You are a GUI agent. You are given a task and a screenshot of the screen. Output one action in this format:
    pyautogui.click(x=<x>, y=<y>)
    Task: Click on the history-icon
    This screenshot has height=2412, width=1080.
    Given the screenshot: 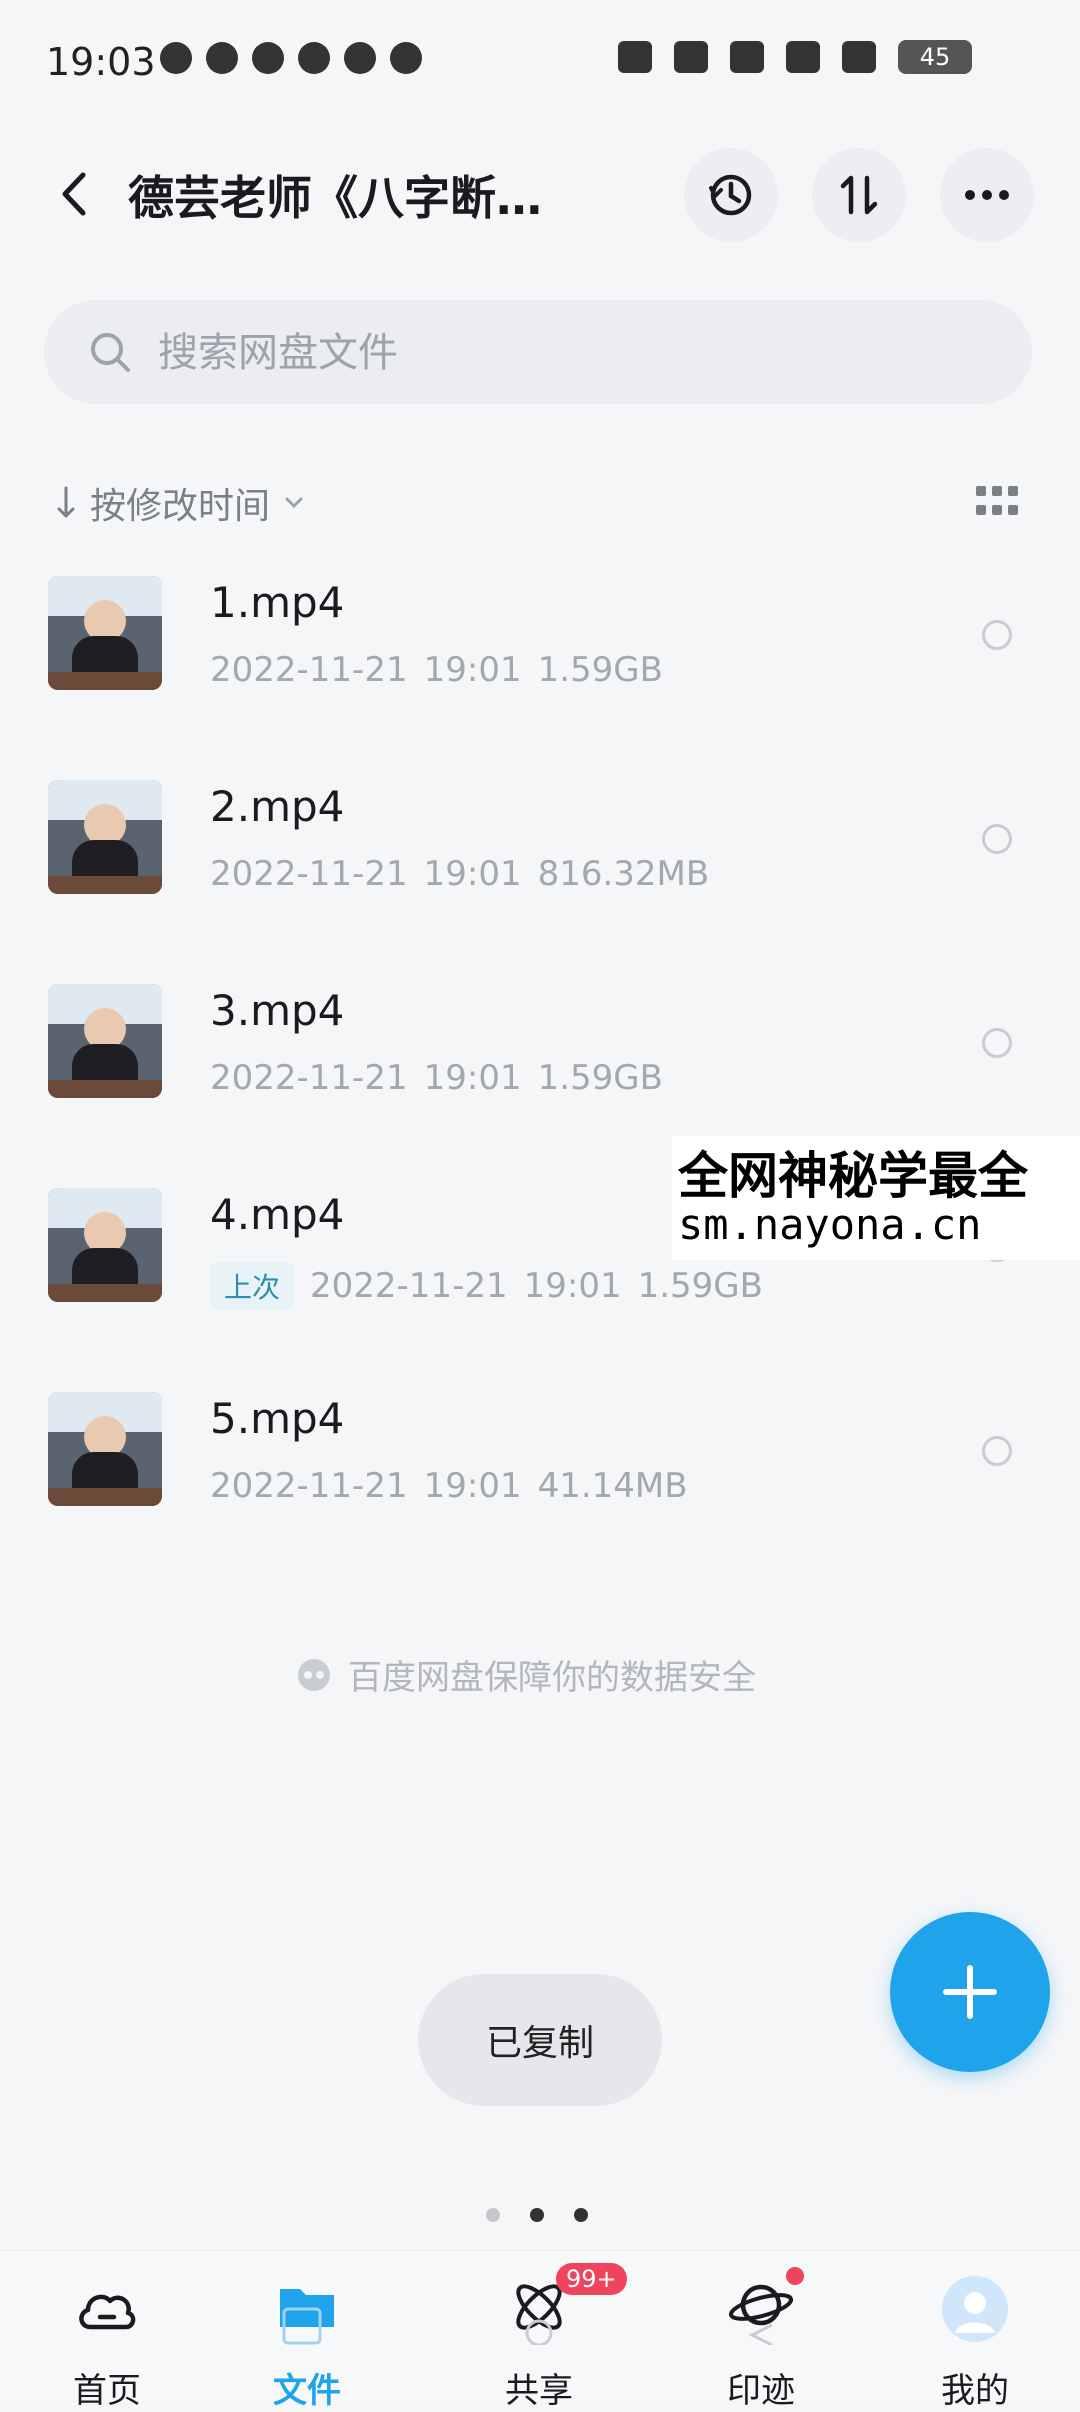 What is the action you would take?
    pyautogui.click(x=730, y=195)
    